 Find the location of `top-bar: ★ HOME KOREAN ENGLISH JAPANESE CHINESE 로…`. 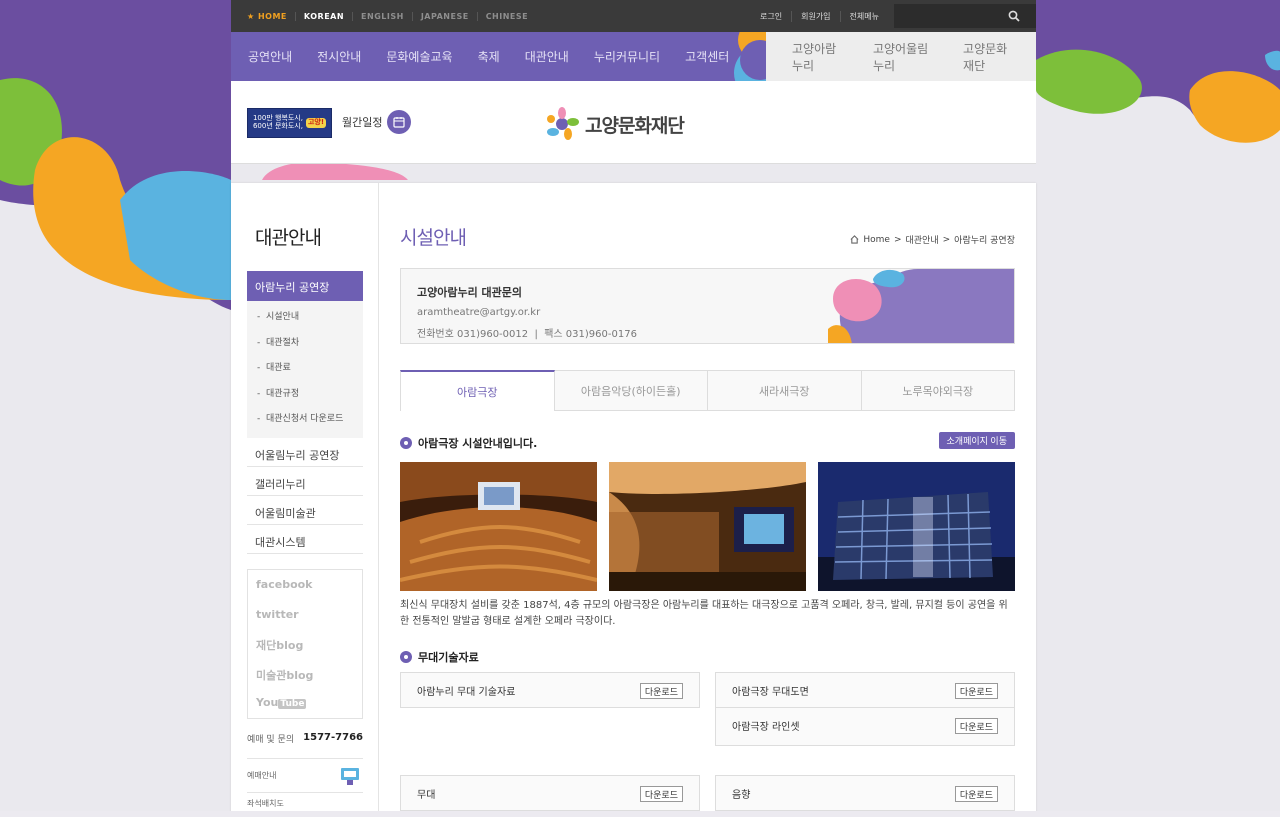

top-bar: ★ HOME KOREAN ENGLISH JAPANESE CHINESE 로… is located at coordinates (633, 16).